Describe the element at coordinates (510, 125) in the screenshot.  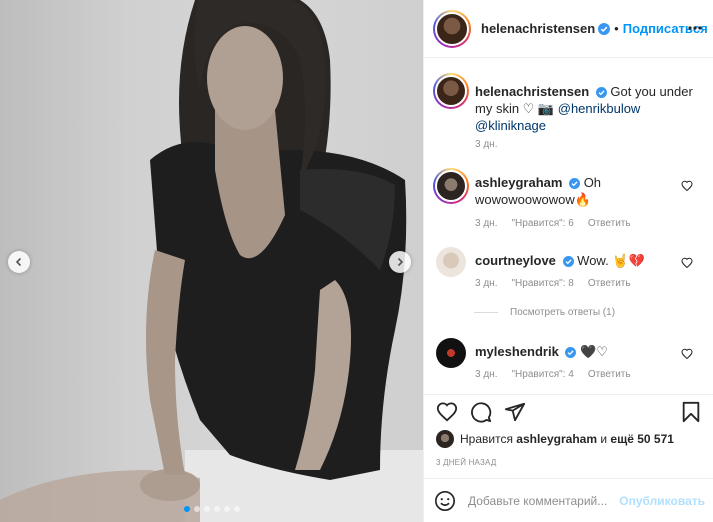
I see `mention-kliniknage: @kliniknage` at that location.